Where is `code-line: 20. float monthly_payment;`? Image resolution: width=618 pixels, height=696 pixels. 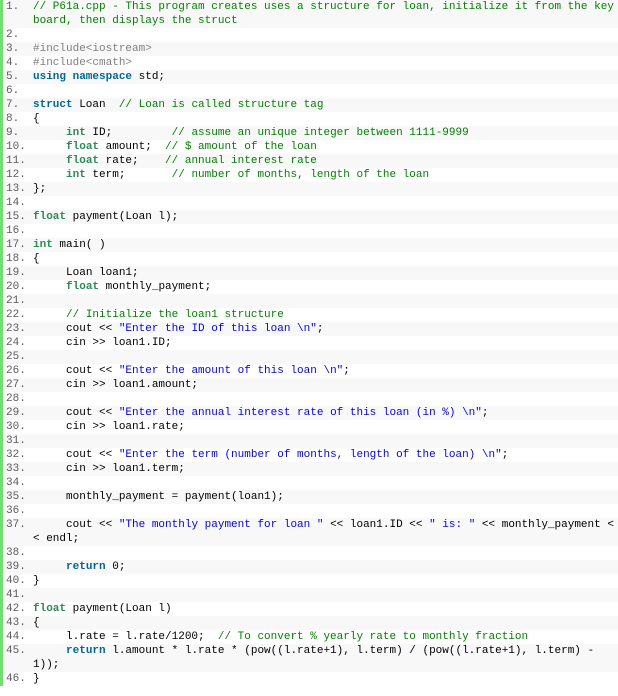
code-line: 20. float monthly_payment; is located at coordinates (310, 287).